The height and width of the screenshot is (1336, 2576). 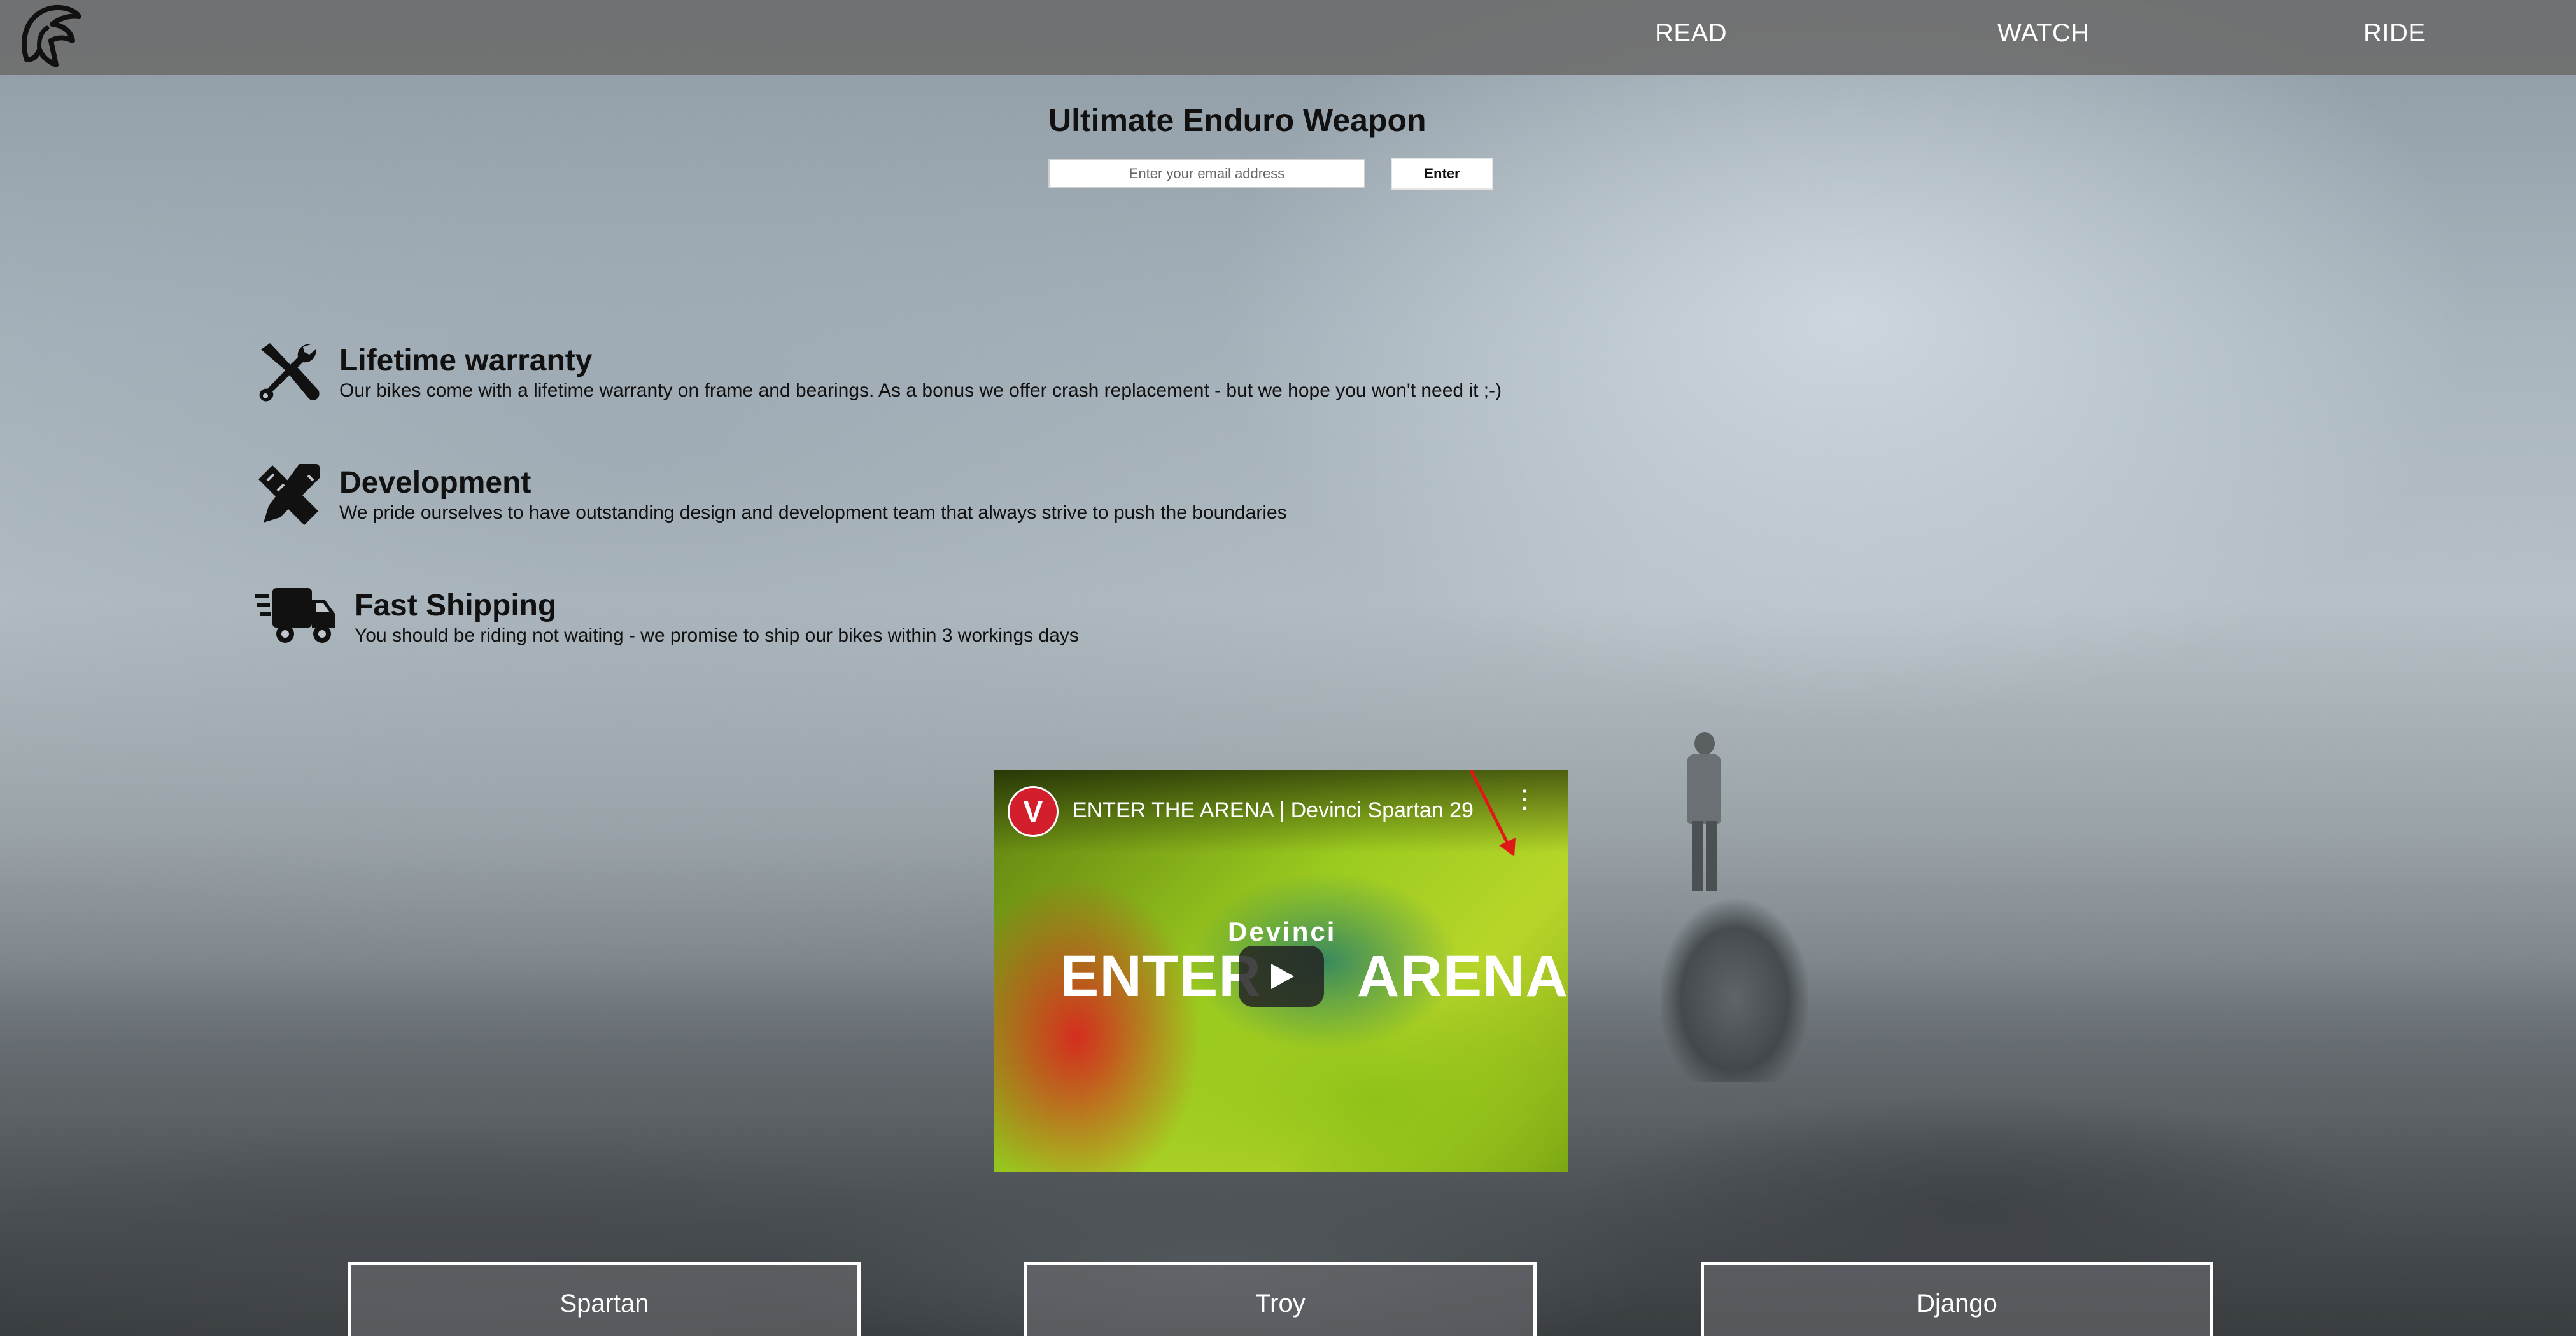 I want to click on video-brand-text: Devinci, so click(x=1283, y=931).